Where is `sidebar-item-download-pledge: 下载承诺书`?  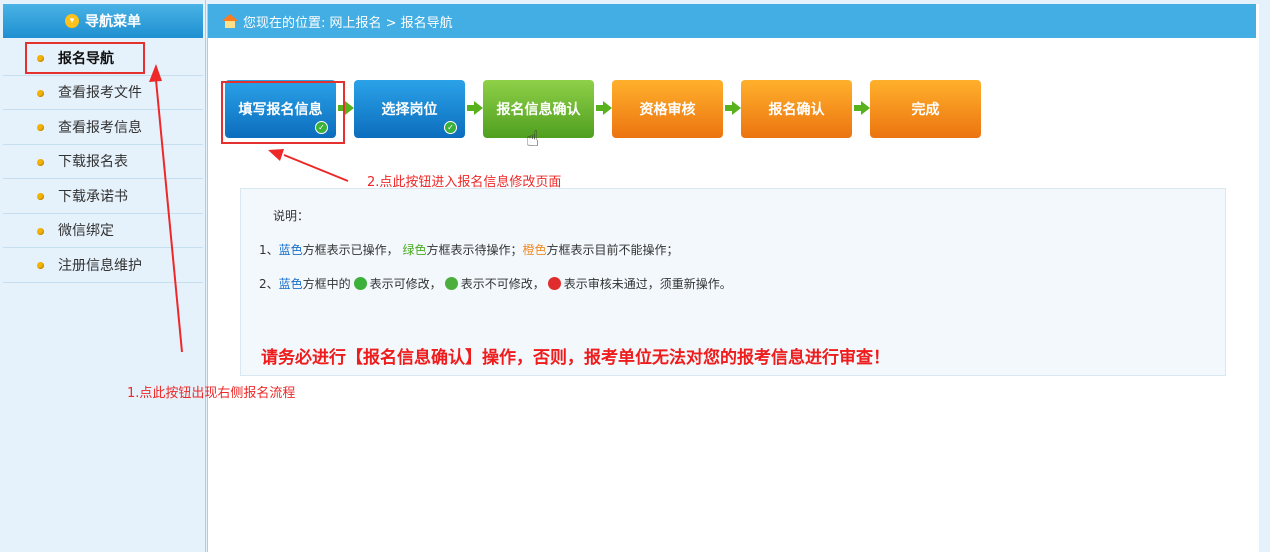 sidebar-item-download-pledge: 下载承诺书 is located at coordinates (103, 196).